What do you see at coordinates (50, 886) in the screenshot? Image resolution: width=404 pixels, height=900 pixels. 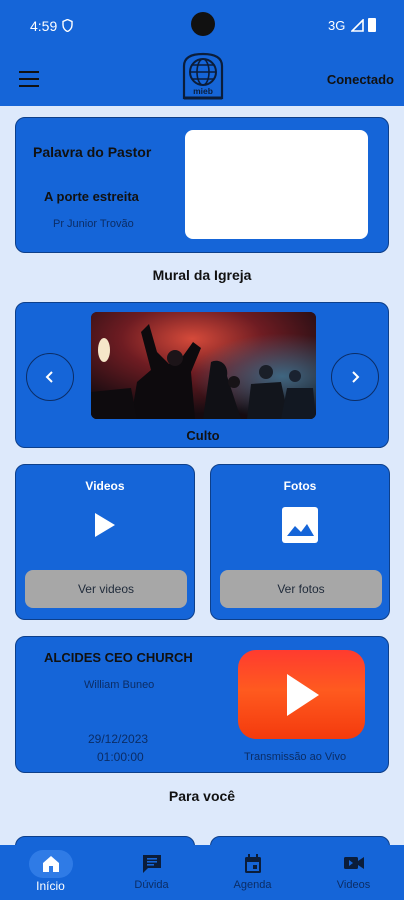 I see `nav-label-inicio: Início` at bounding box center [50, 886].